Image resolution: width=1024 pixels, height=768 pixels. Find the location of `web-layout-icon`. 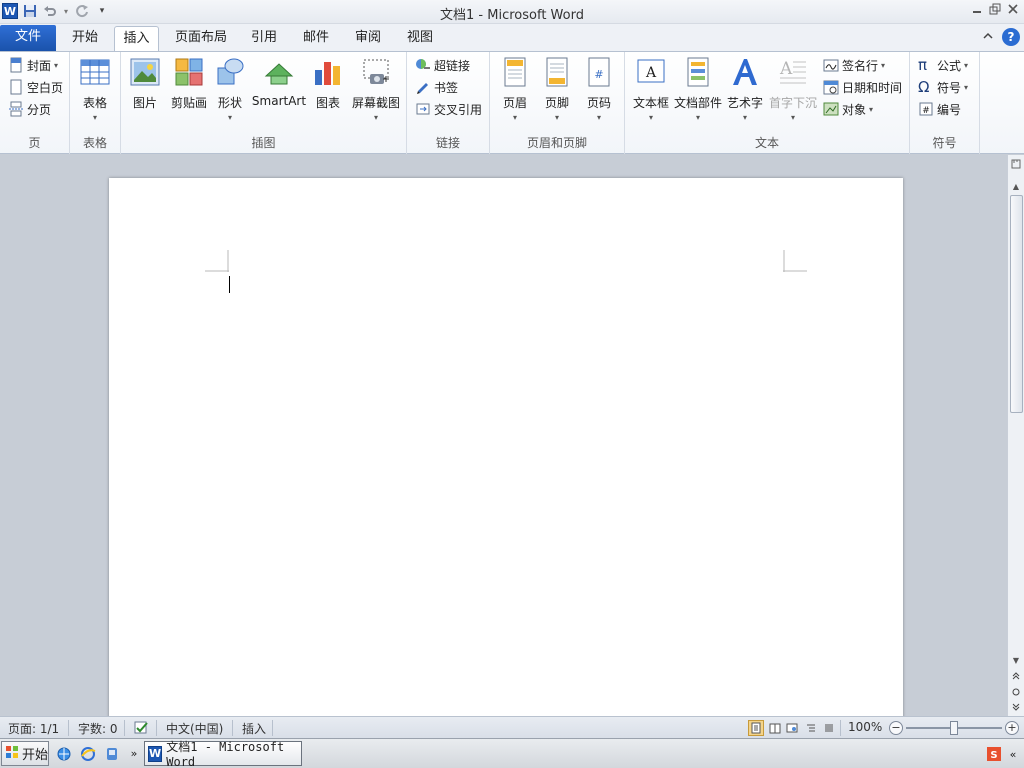

web-layout-icon is located at coordinates (792, 728).